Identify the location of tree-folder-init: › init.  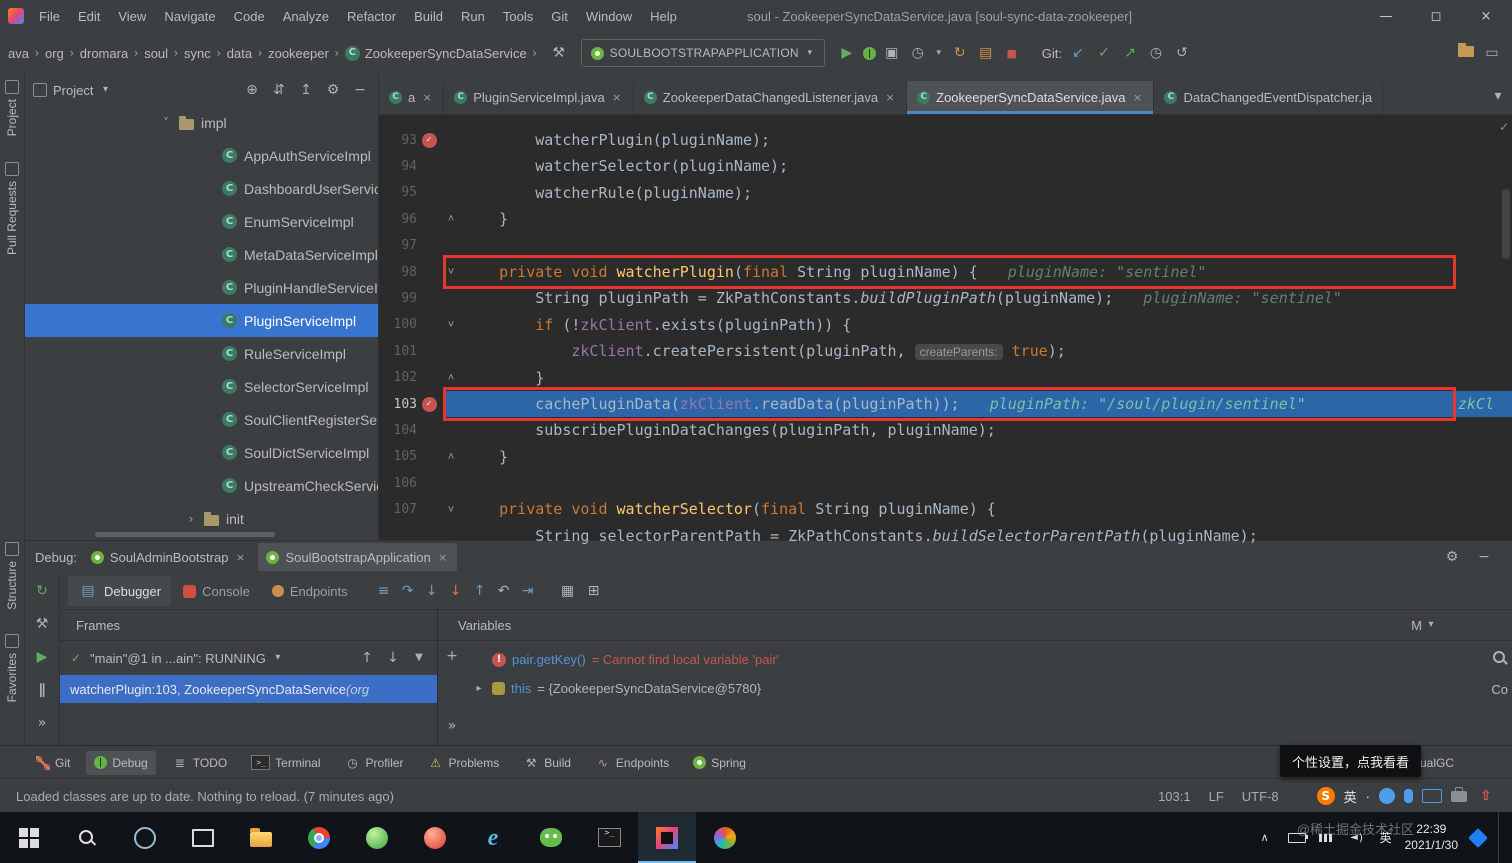
(201, 518).